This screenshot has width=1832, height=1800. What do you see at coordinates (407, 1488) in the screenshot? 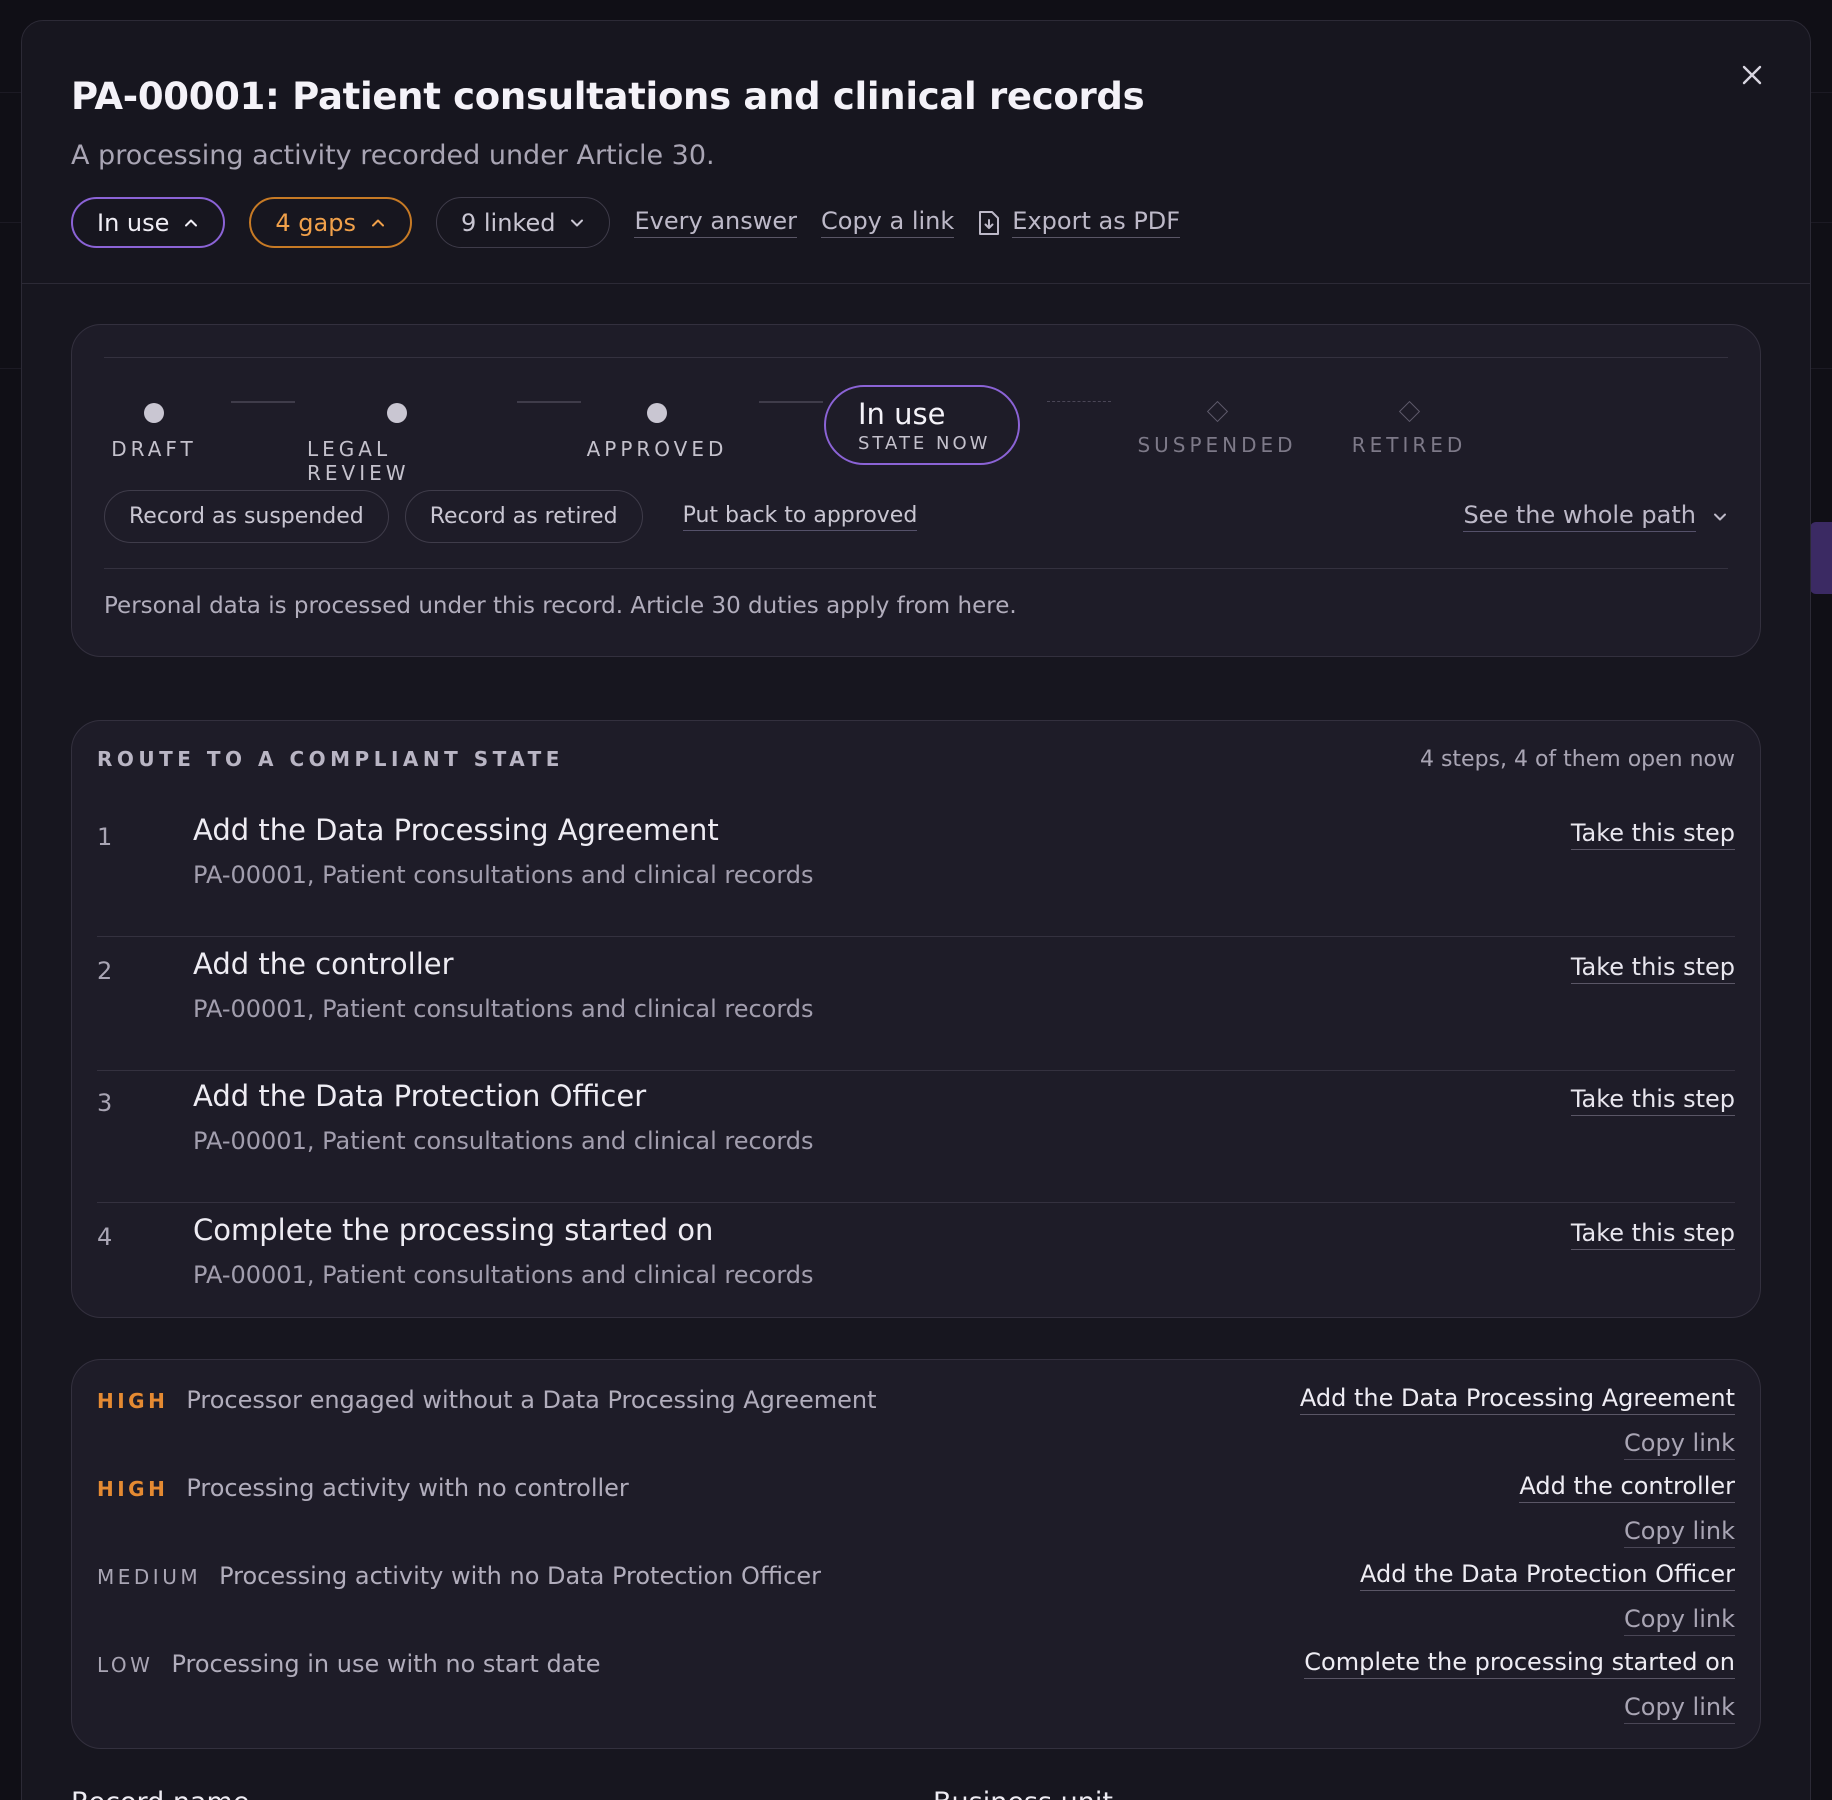
I see `gap-text: Processing activity with no controller` at bounding box center [407, 1488].